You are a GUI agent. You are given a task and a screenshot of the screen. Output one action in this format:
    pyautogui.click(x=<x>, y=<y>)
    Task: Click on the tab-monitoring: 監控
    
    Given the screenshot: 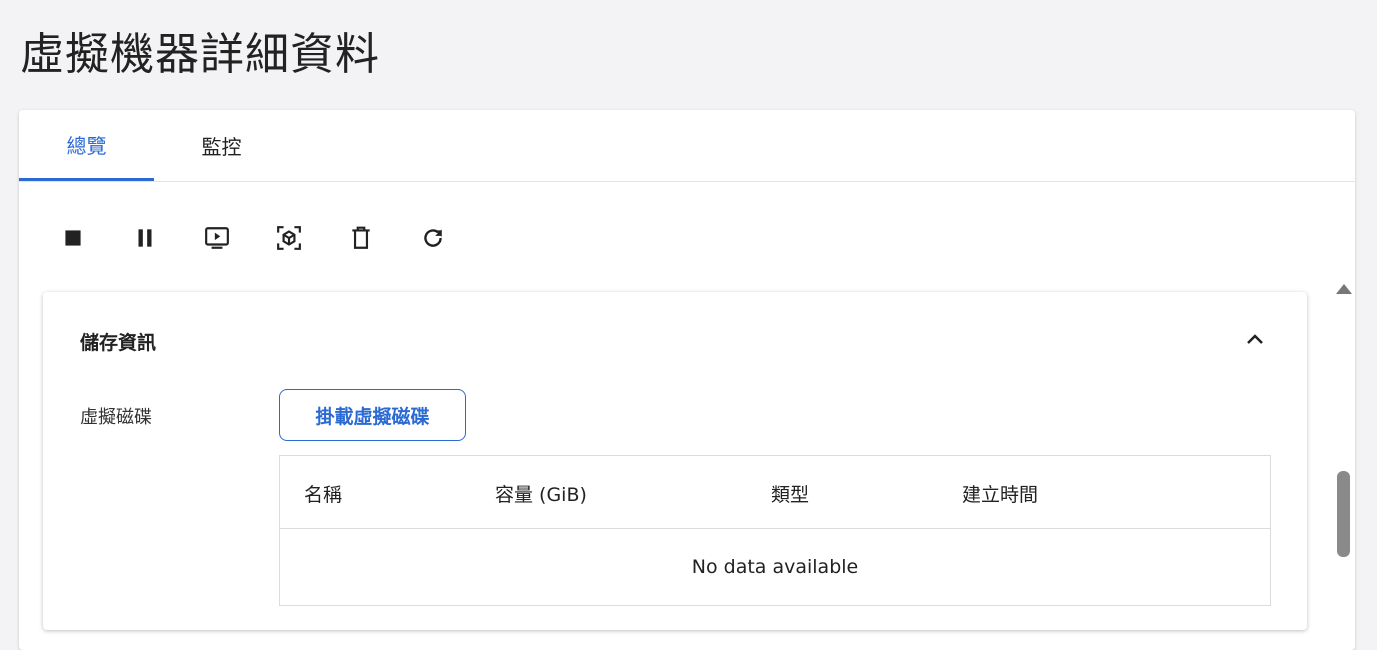 What is the action you would take?
    pyautogui.click(x=221, y=145)
    